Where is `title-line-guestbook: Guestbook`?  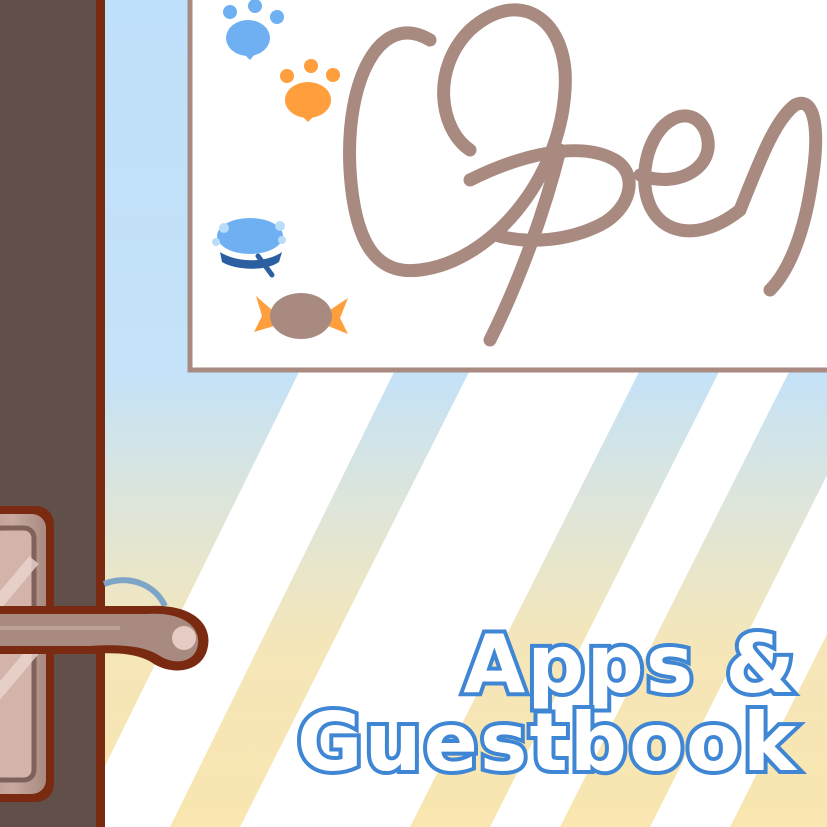
title-line-guestbook: Guestbook is located at coordinates (546, 743).